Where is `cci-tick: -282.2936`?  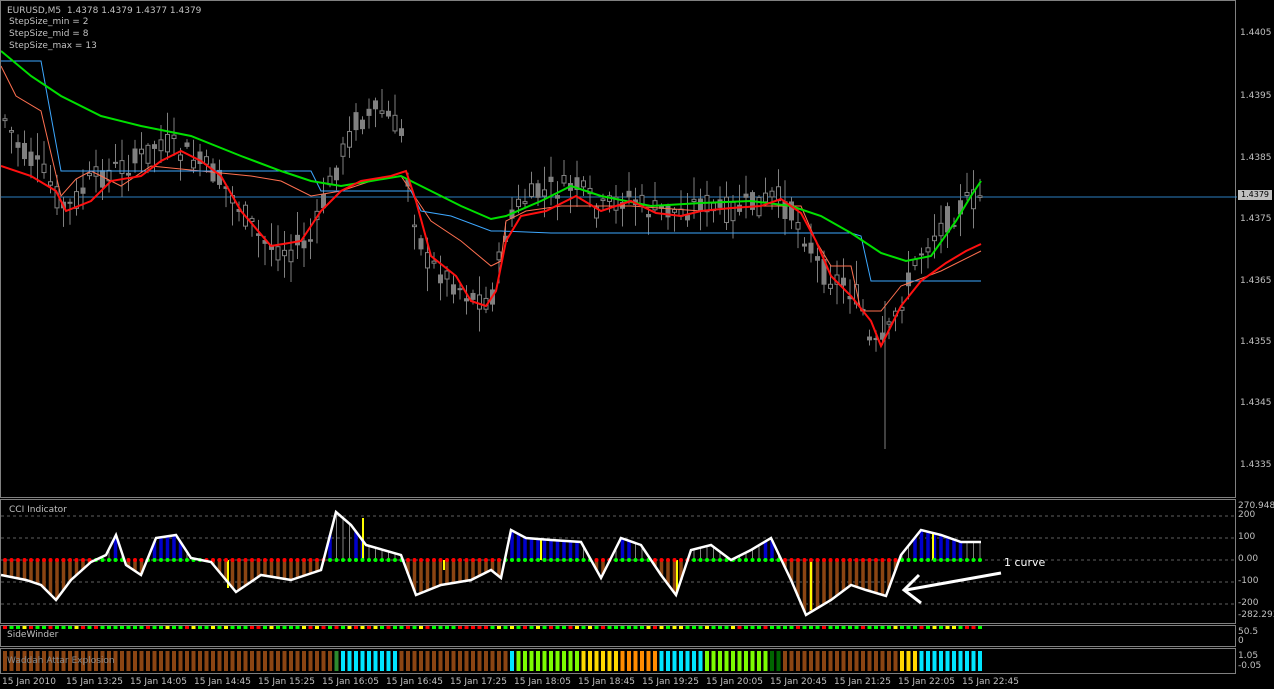 cci-tick: -282.2936 is located at coordinates (1256, 615).